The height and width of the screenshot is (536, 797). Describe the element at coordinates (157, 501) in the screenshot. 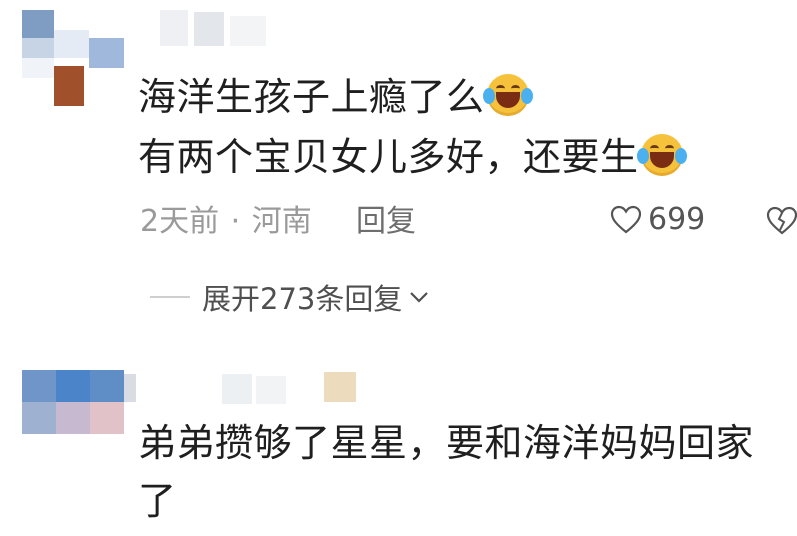

I see `comment-2-line-2: 了` at that location.